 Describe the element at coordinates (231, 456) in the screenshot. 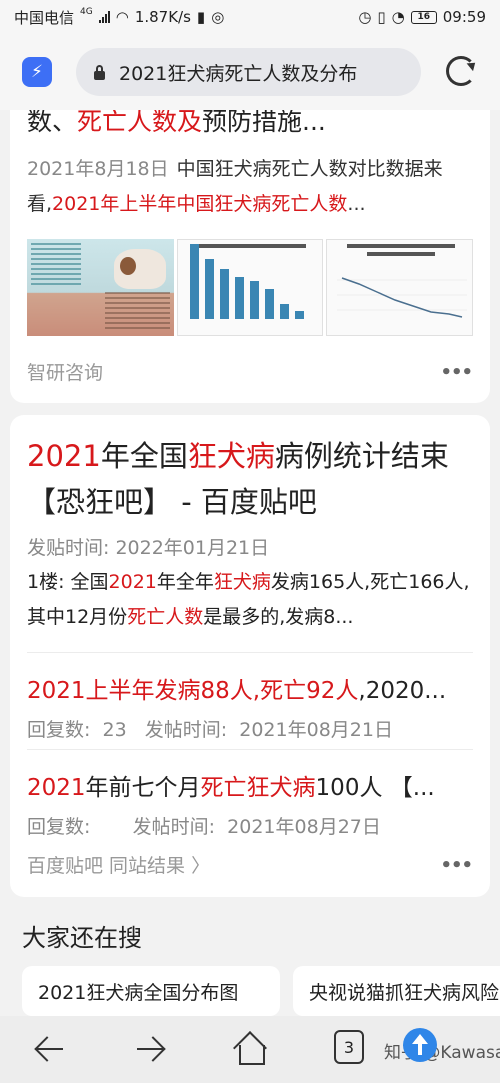

I see `title-highlight: 狂犬病` at that location.